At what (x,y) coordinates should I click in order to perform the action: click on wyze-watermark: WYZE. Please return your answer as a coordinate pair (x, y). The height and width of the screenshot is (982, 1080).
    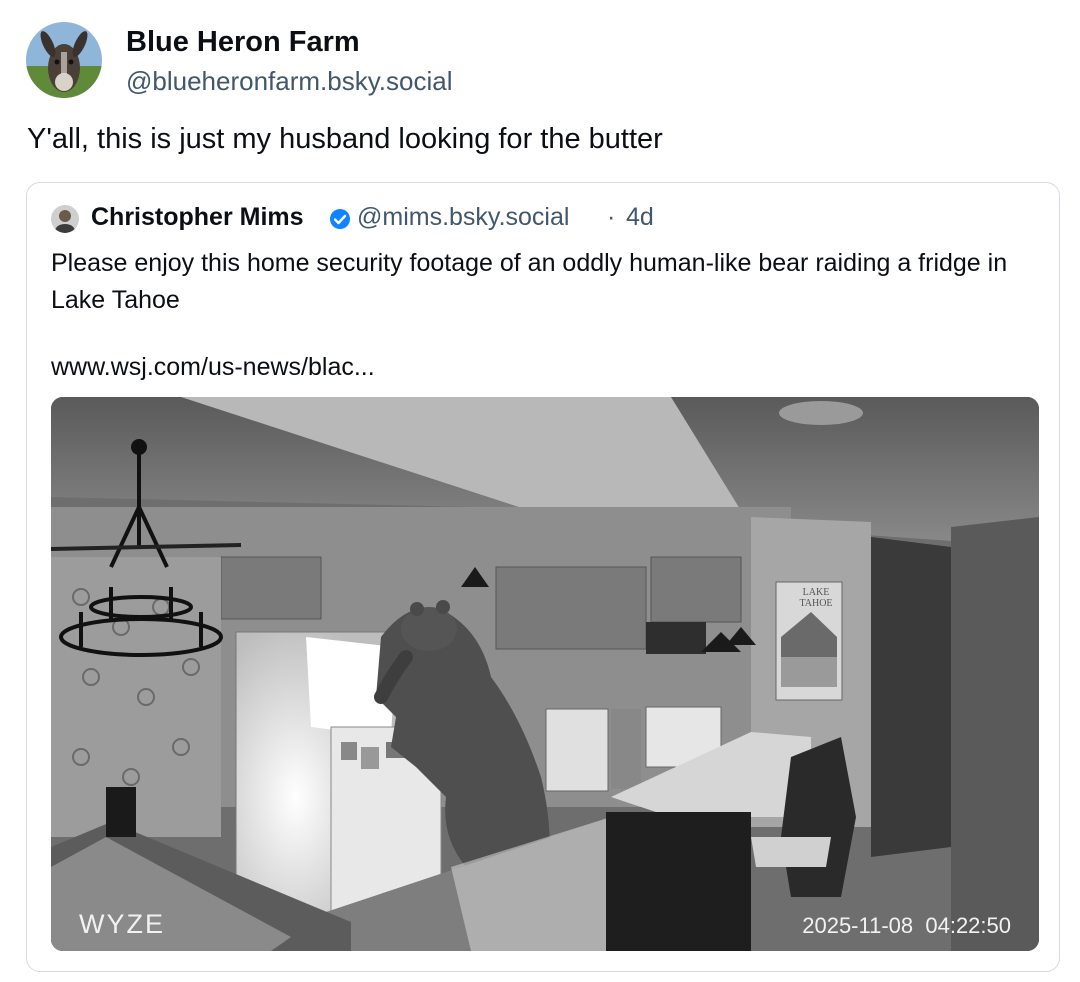
    Looking at the image, I should click on (122, 924).